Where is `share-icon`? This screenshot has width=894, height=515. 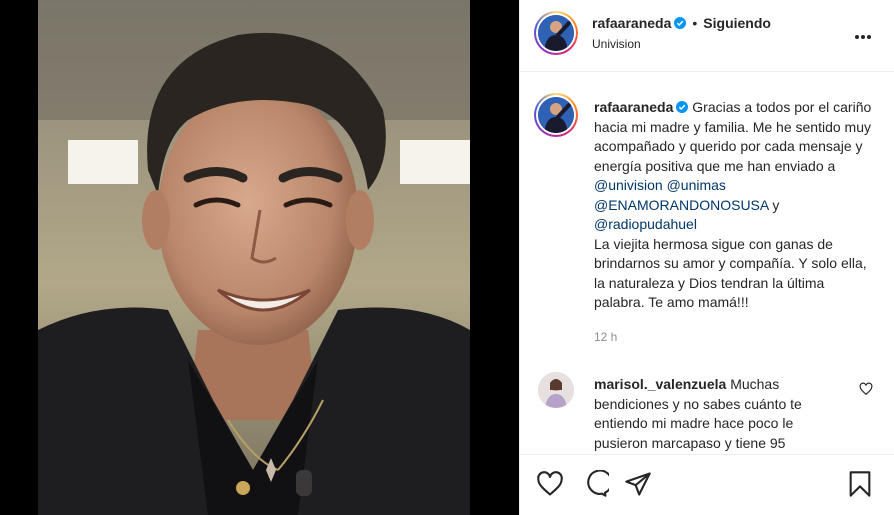 share-icon is located at coordinates (638, 484).